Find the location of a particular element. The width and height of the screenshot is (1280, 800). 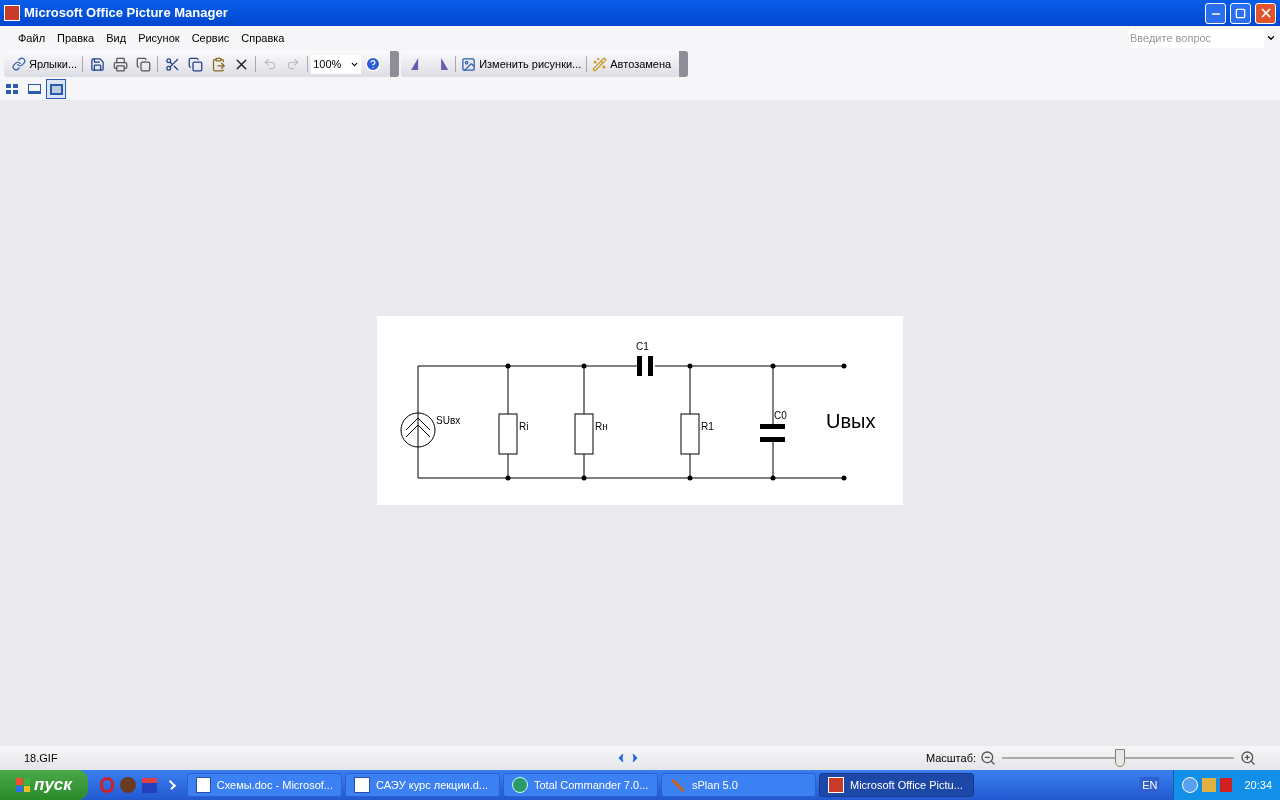

output-voltage-label: Uвых is located at coordinates (851, 420).